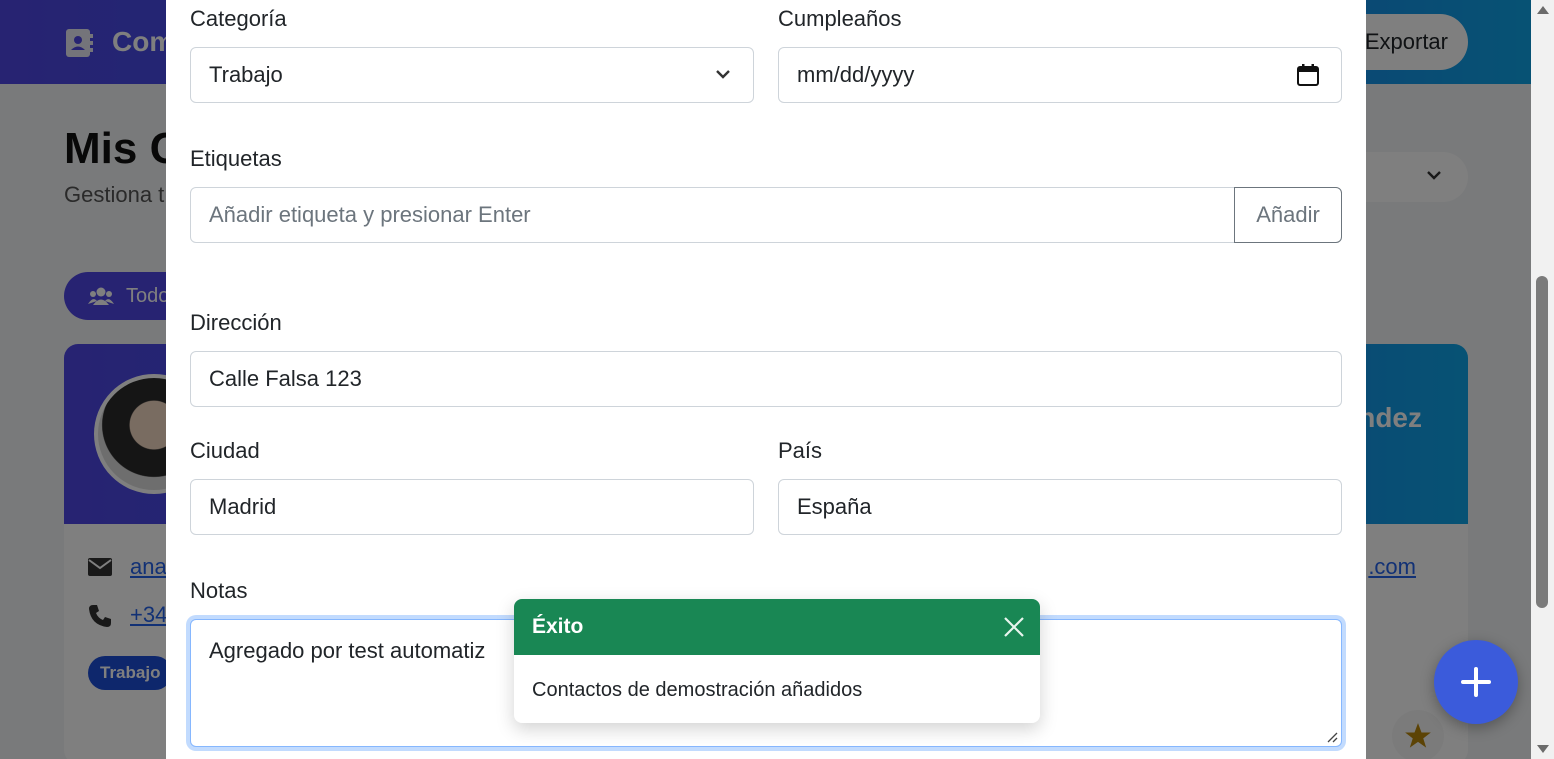 The height and width of the screenshot is (759, 1554). I want to click on city-label: Ciudad, so click(225, 450).